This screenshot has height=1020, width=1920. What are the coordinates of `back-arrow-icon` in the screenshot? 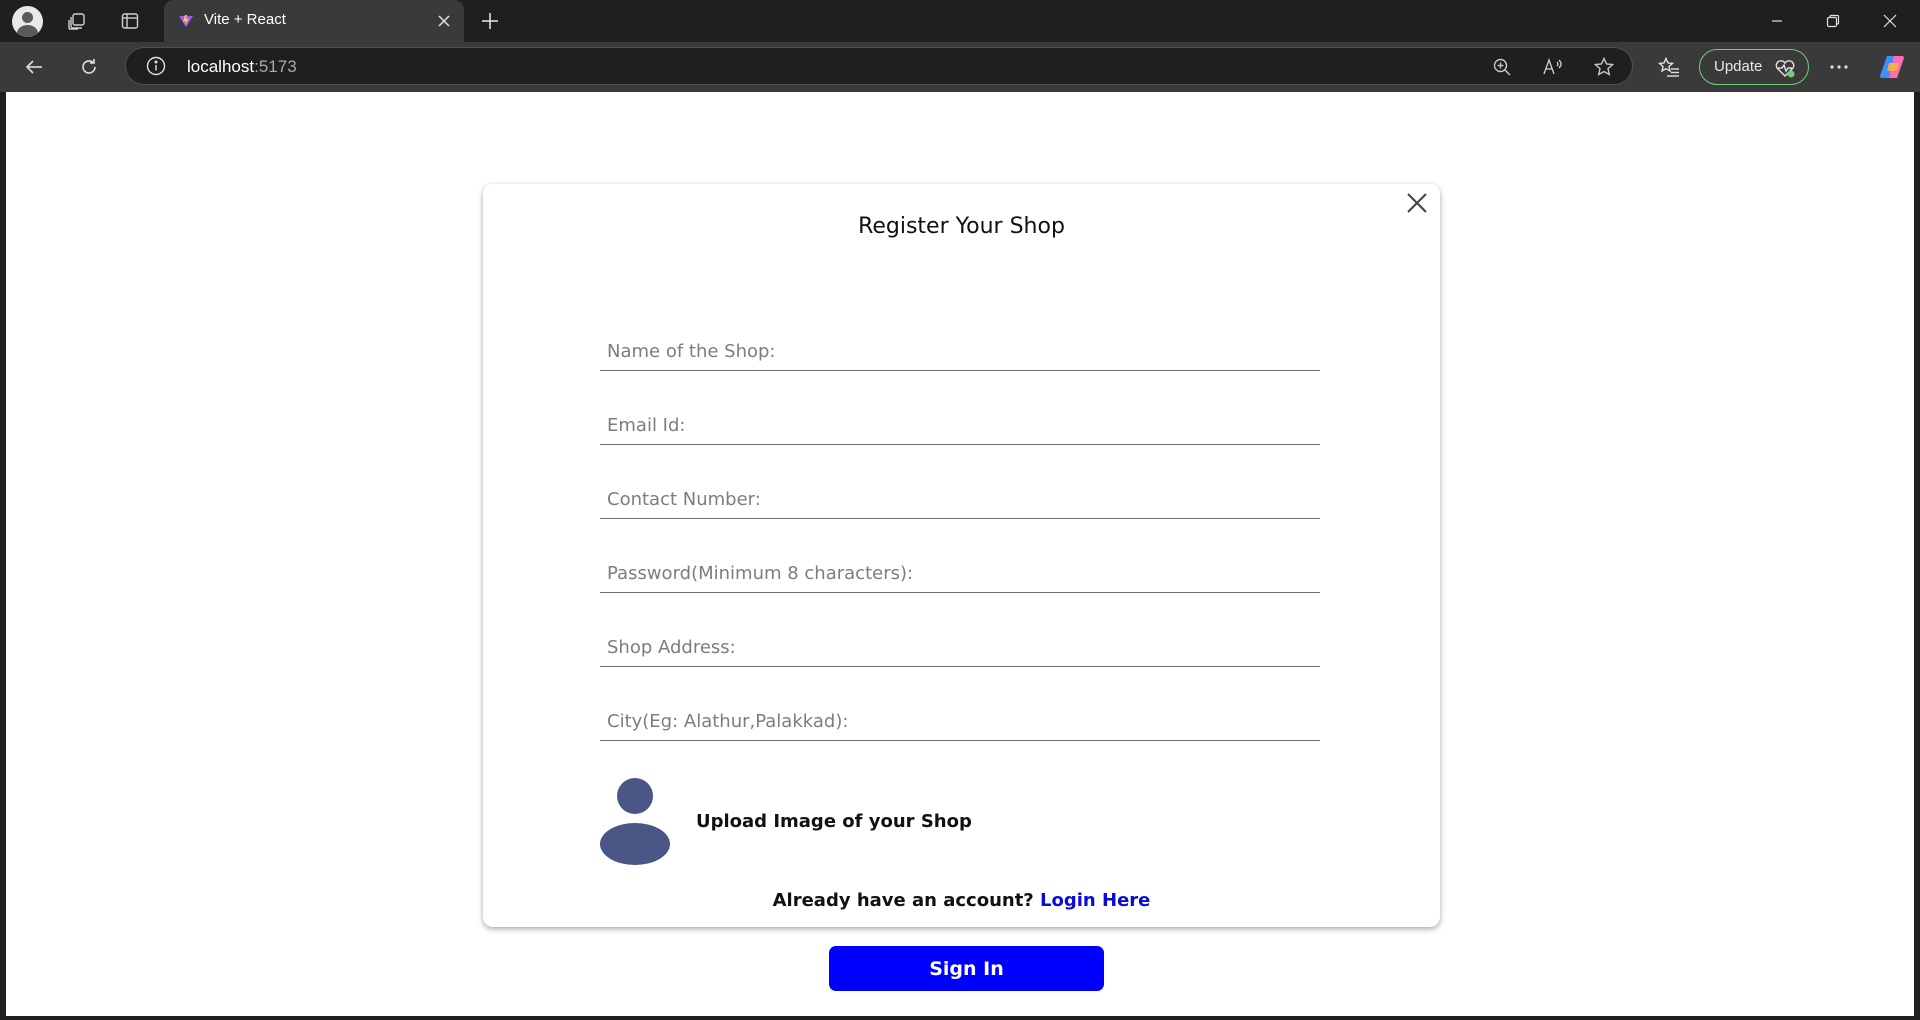 It's located at (33, 67).